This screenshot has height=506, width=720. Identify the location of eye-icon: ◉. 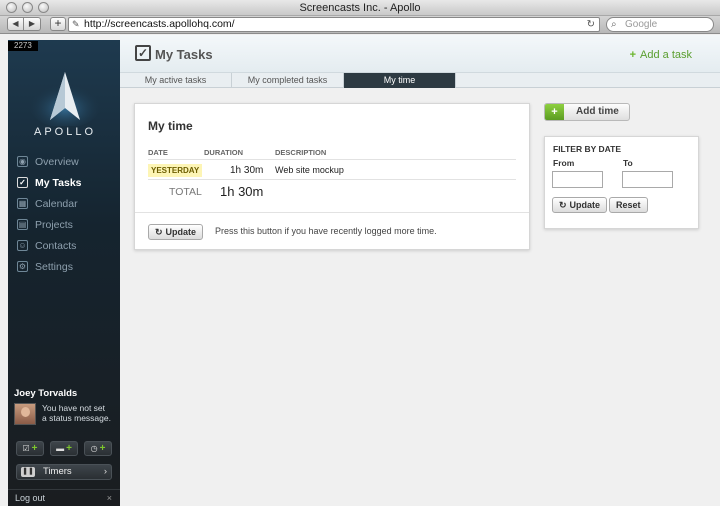
(22, 161).